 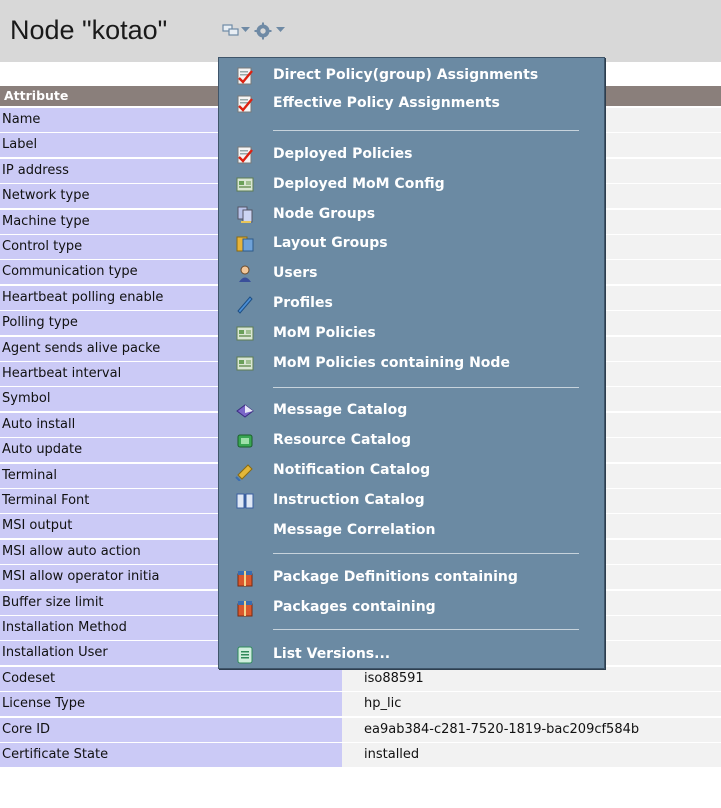 I want to click on menu-item-label: Instruction Catalog, so click(x=349, y=500).